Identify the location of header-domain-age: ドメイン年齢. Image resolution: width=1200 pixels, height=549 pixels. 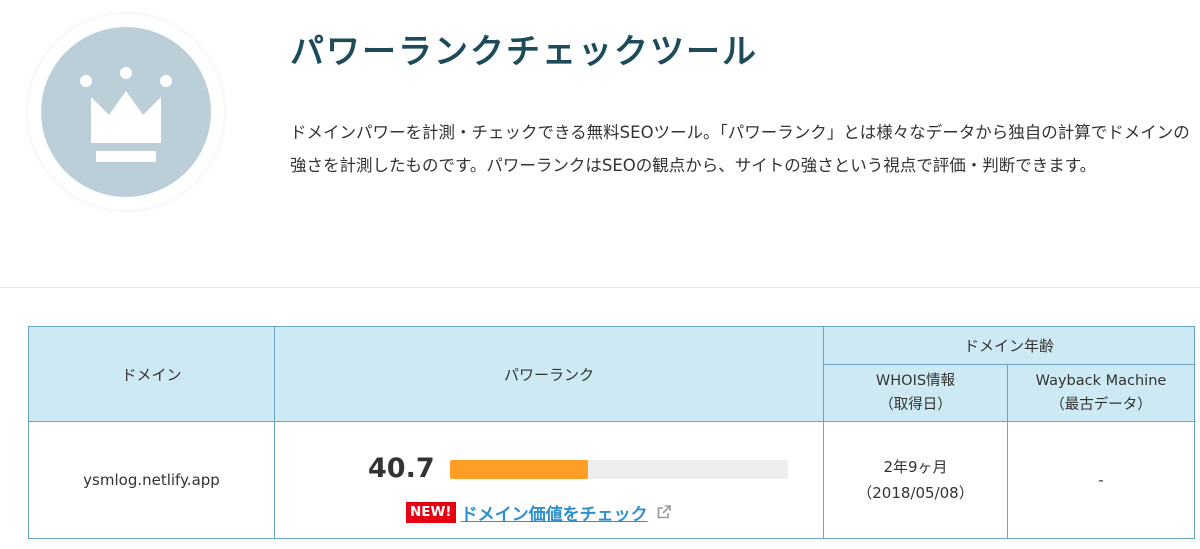
(1009, 345).